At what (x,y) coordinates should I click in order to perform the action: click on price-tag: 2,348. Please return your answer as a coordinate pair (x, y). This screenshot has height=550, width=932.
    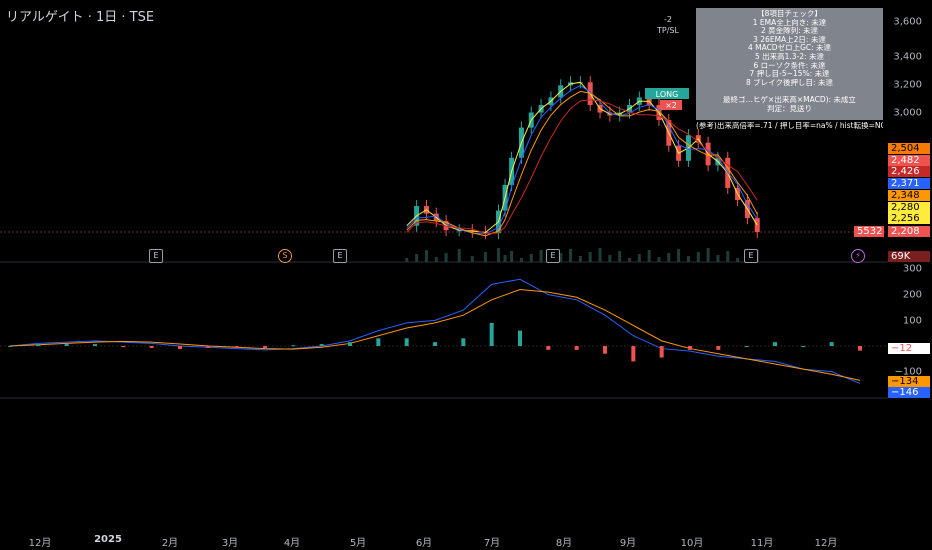
    Looking at the image, I should click on (909, 195).